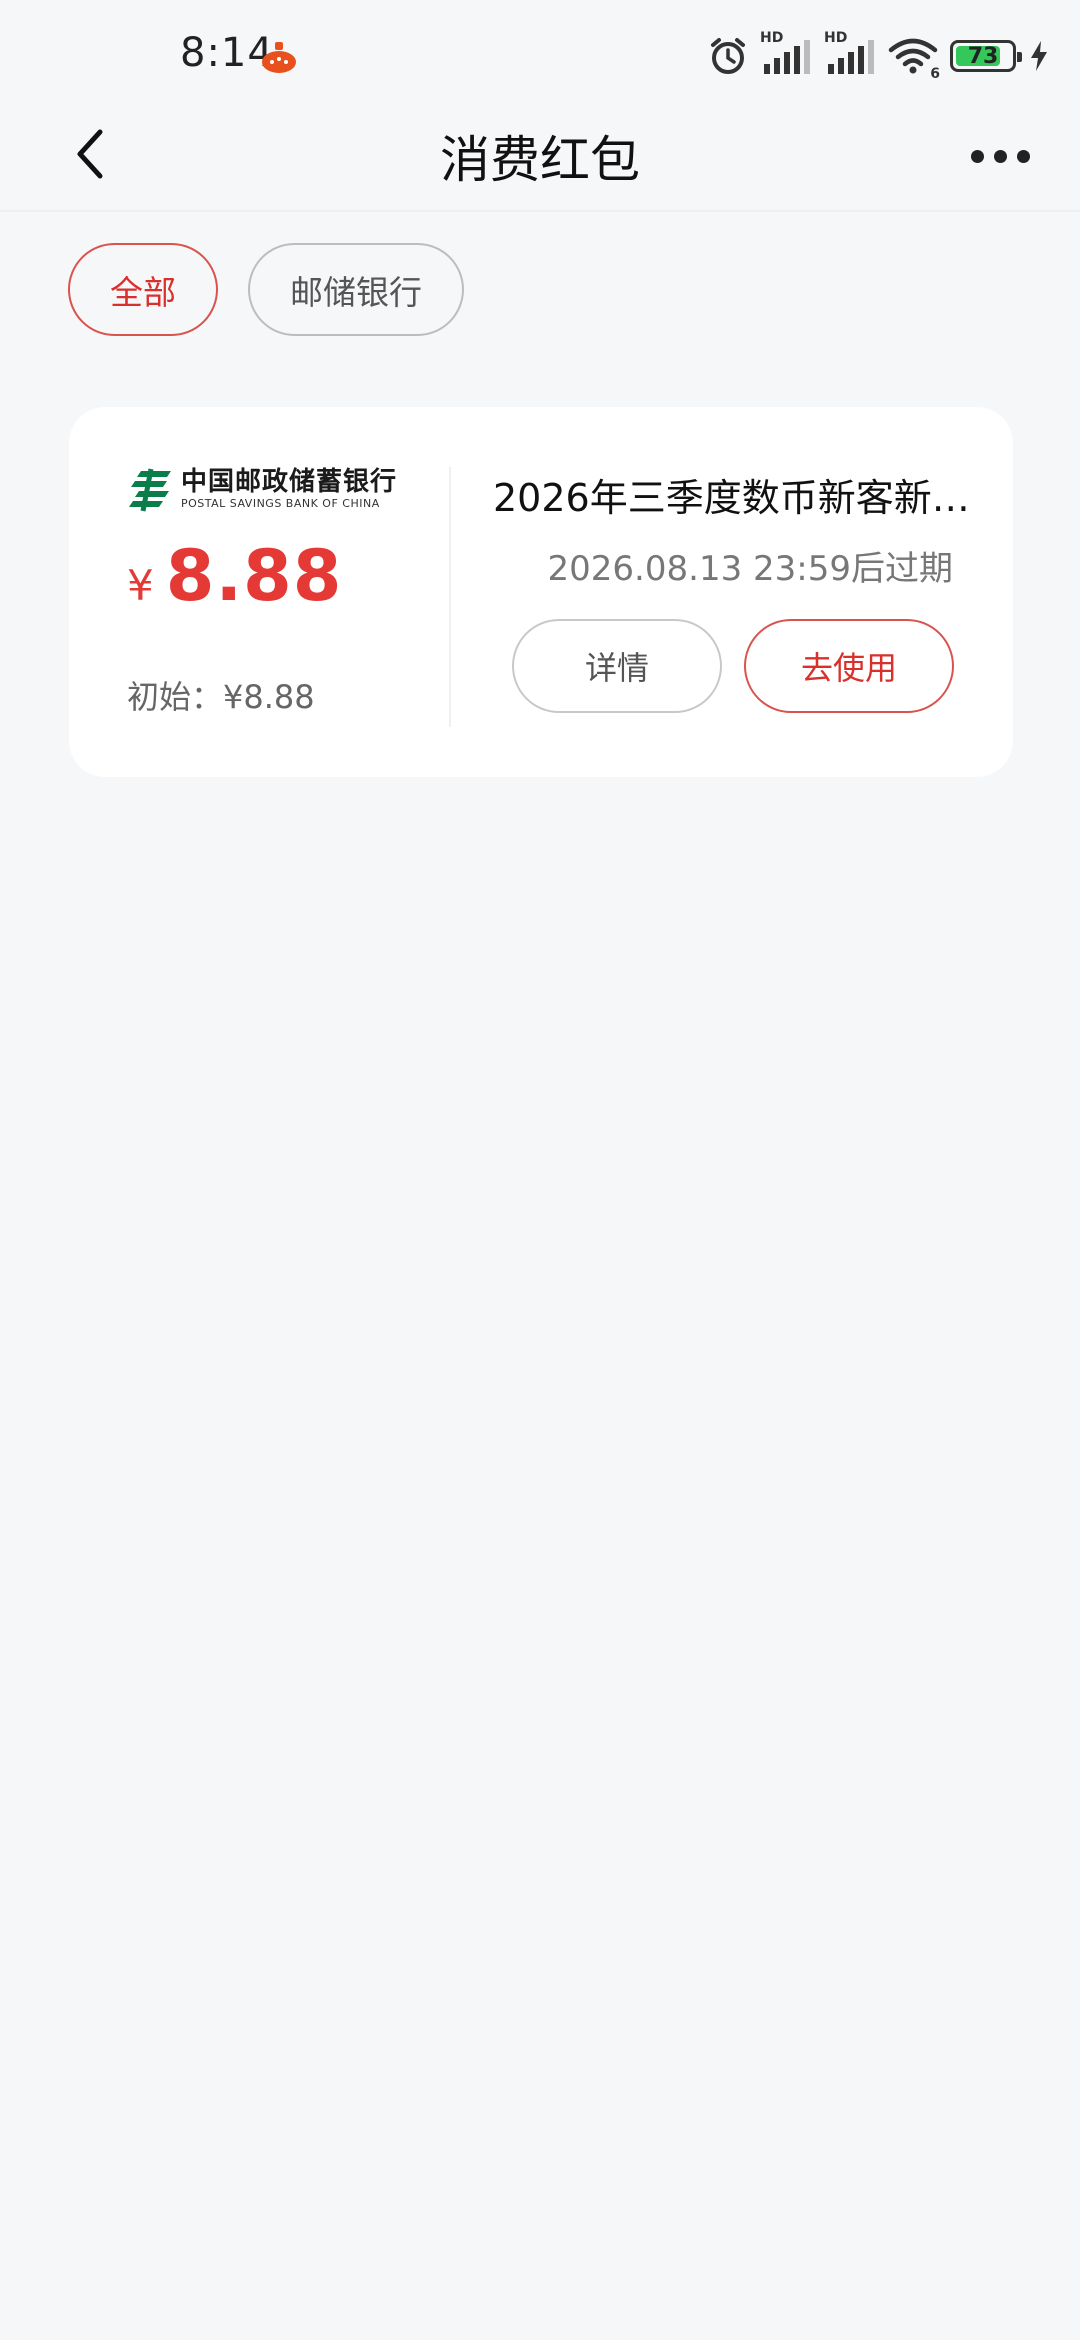 The width and height of the screenshot is (1080, 2340). I want to click on charging-icon, so click(1039, 56).